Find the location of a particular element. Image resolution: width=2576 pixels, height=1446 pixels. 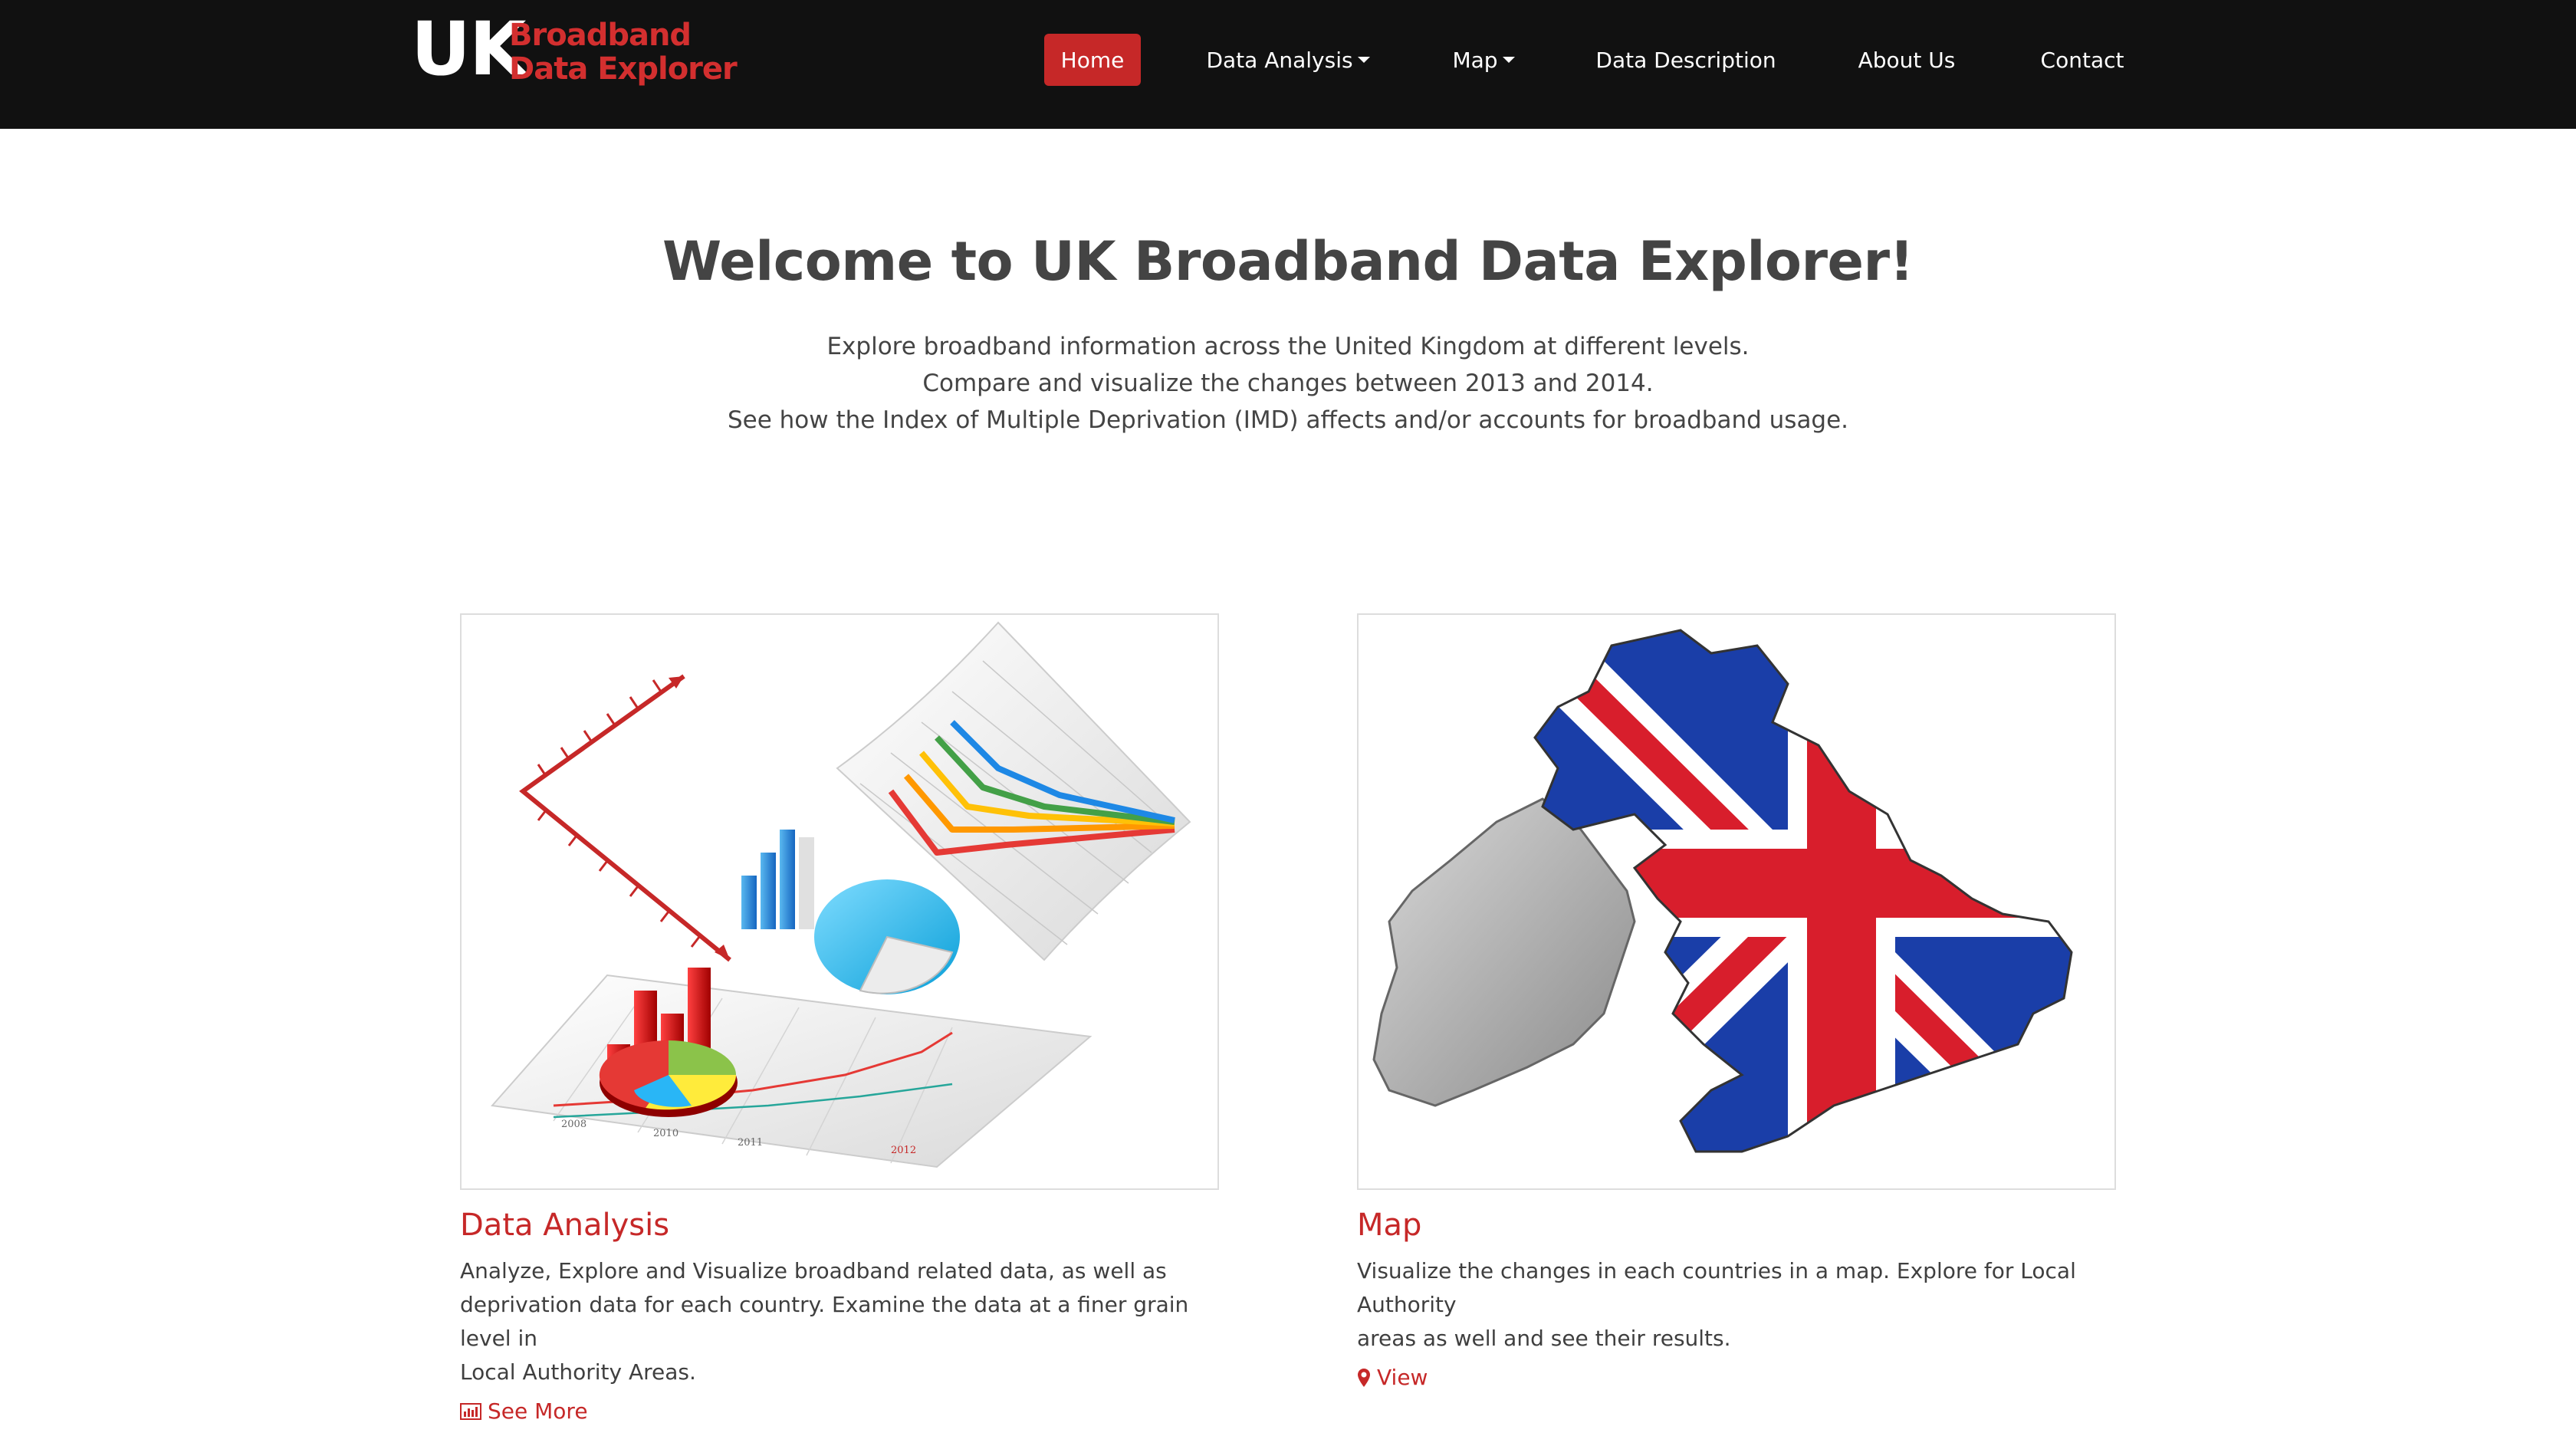

nav-home-label: Home is located at coordinates (1092, 60).